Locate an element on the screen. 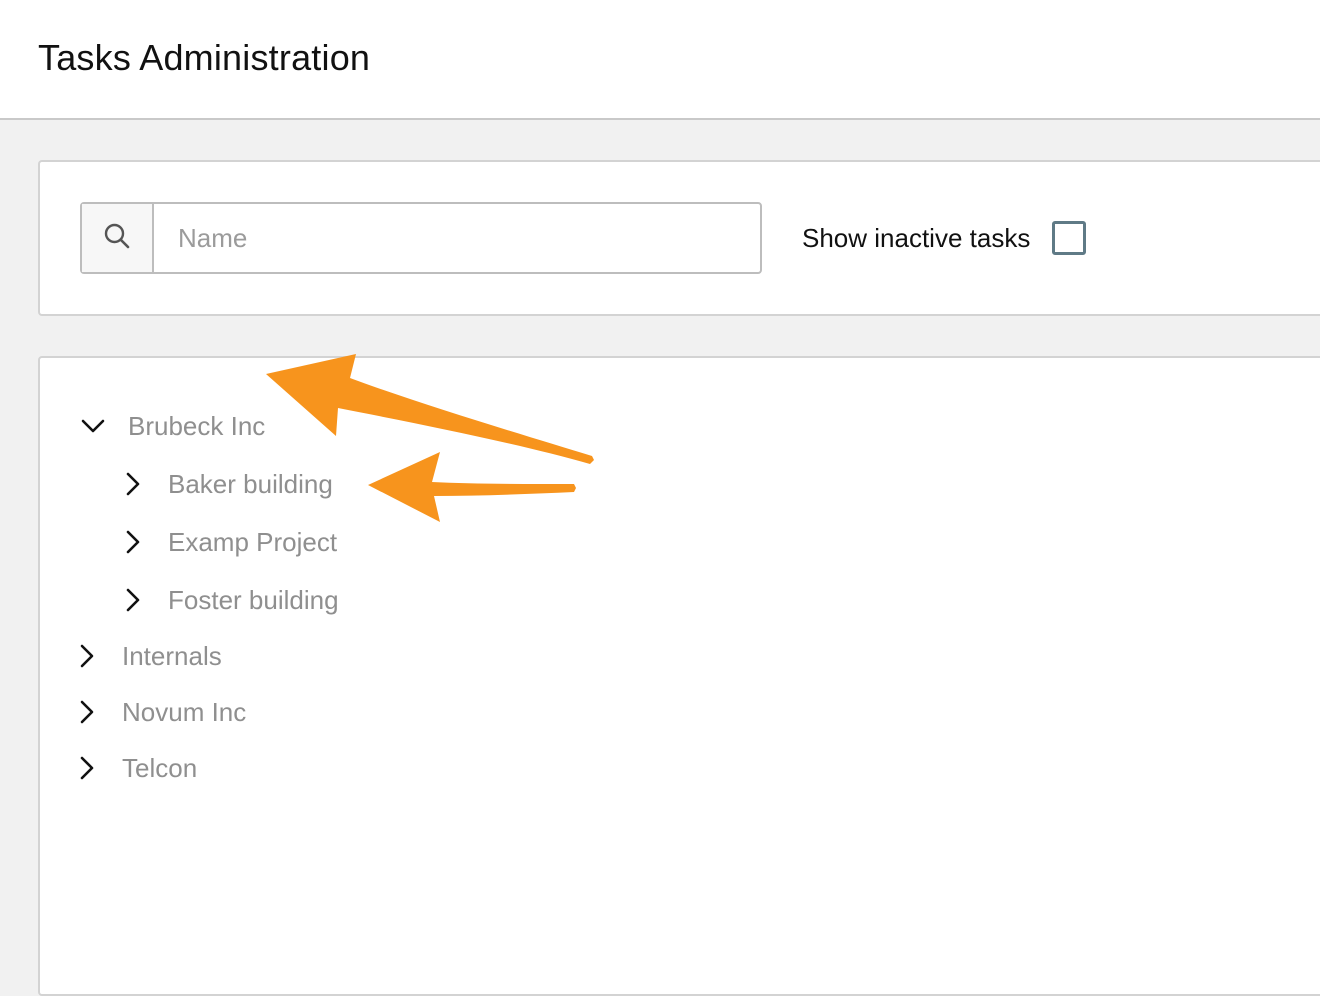  tree-item-label: Foster building is located at coordinates (253, 599).